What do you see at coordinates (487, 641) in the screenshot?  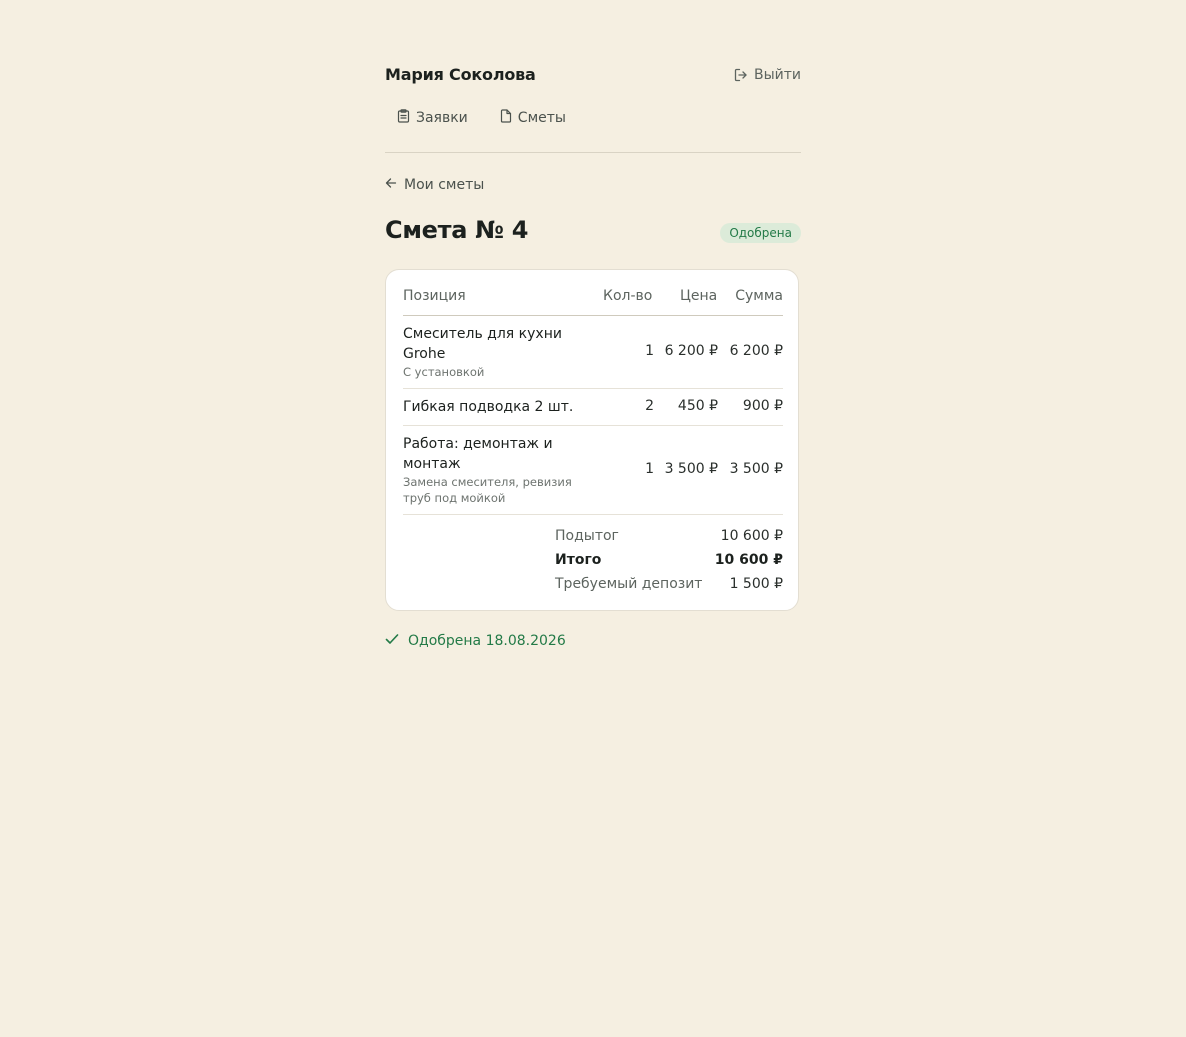 I see `approval-text: Одобрена 18.08.2026` at bounding box center [487, 641].